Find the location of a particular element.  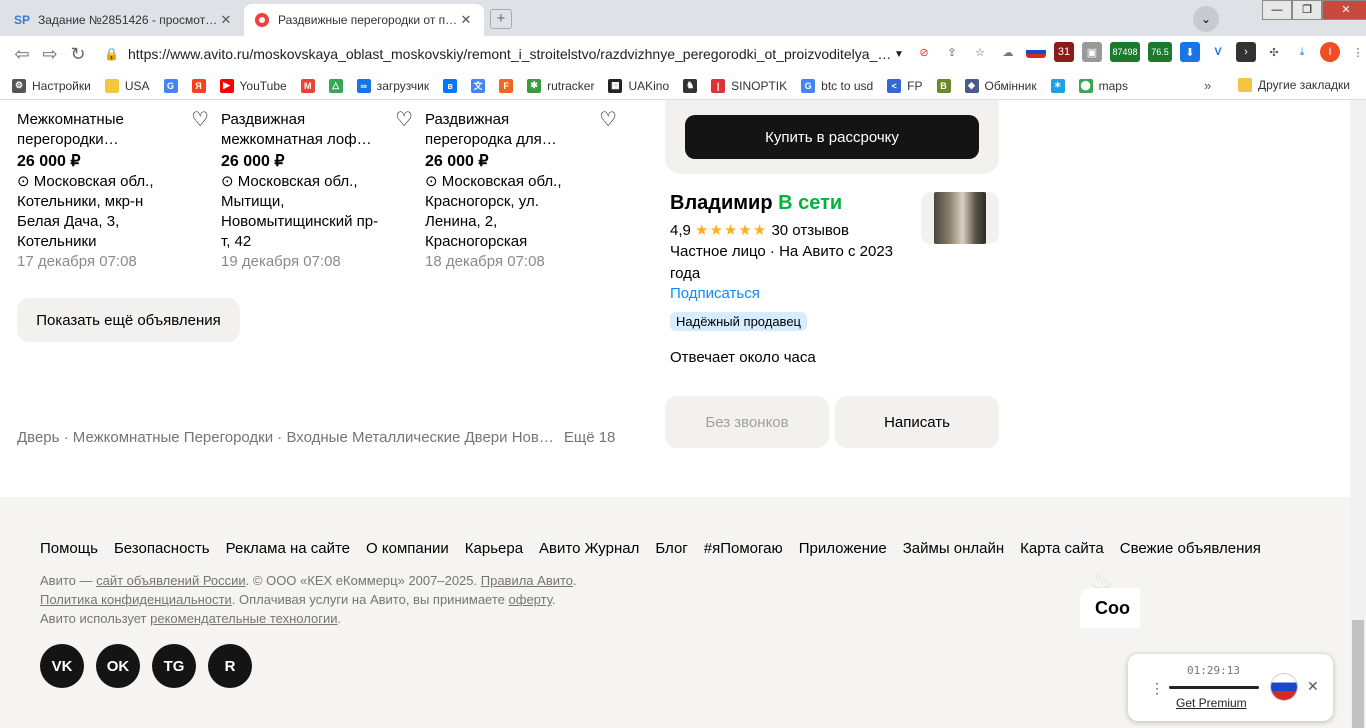

bookmark-item: ✶ is located at coordinates (1060, 85).